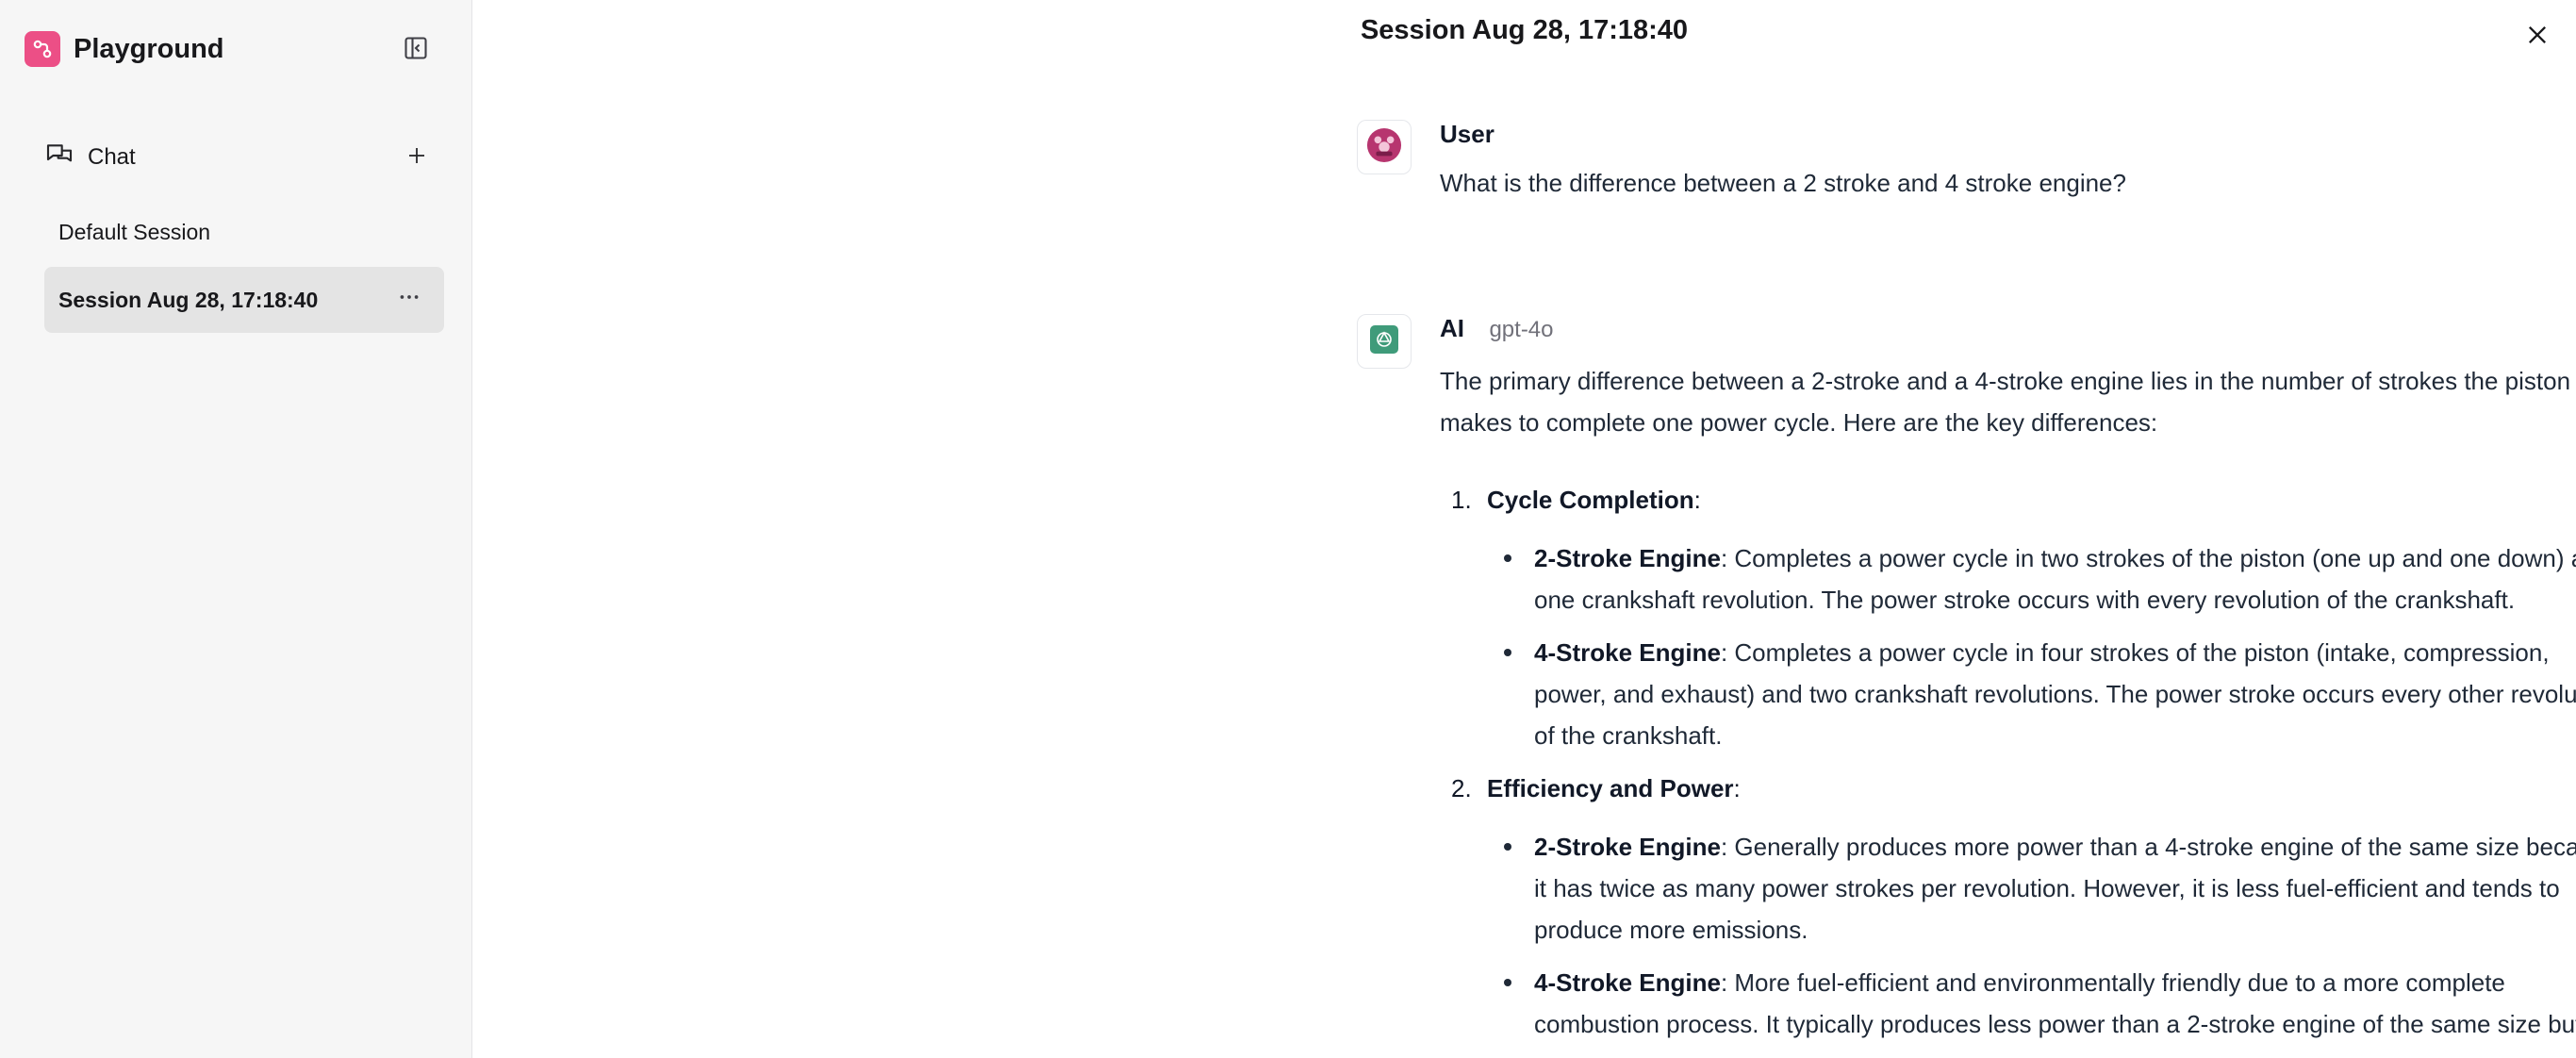 This screenshot has width=2576, height=1058. I want to click on close-icon, so click(2537, 37).